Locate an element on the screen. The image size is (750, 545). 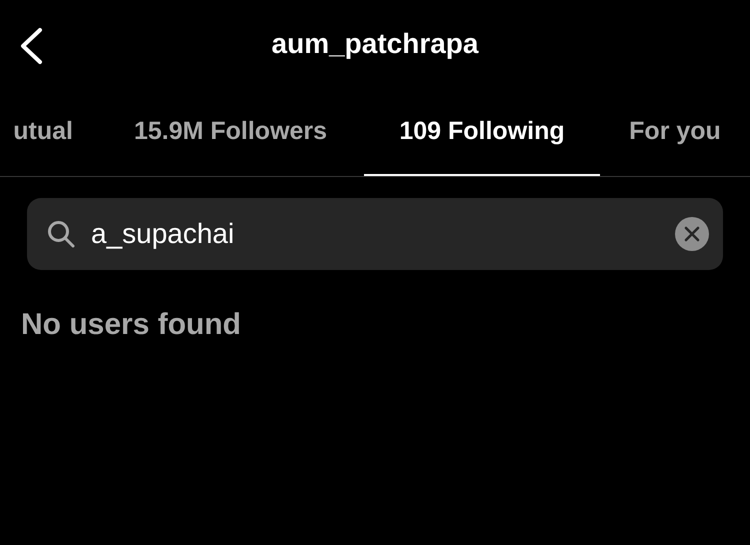
empty-results-message: No users found is located at coordinates (131, 325).